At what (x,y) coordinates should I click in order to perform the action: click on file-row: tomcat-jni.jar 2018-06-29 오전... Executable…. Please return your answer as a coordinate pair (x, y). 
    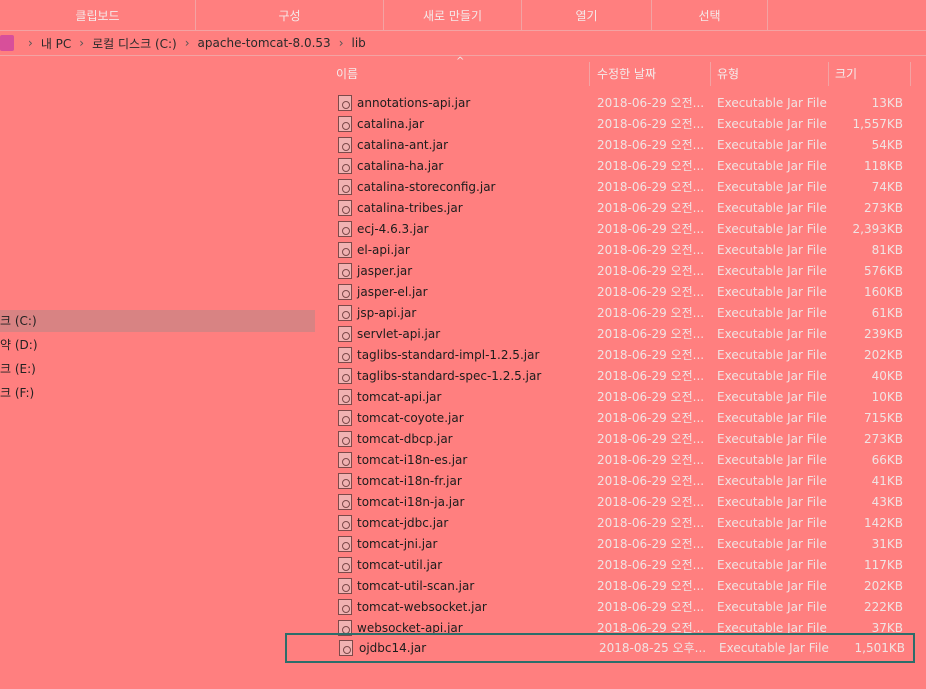
    Looking at the image, I should click on (620, 544).